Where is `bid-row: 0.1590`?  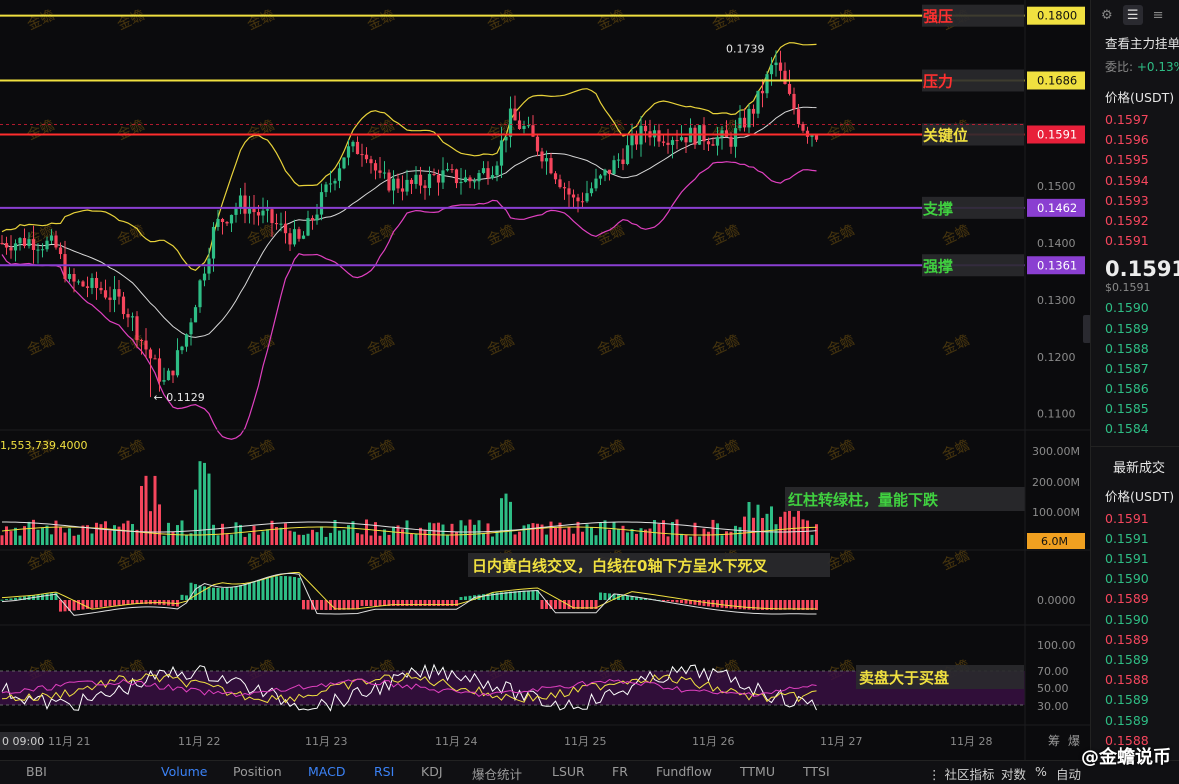
bid-row: 0.1590 is located at coordinates (1135, 308).